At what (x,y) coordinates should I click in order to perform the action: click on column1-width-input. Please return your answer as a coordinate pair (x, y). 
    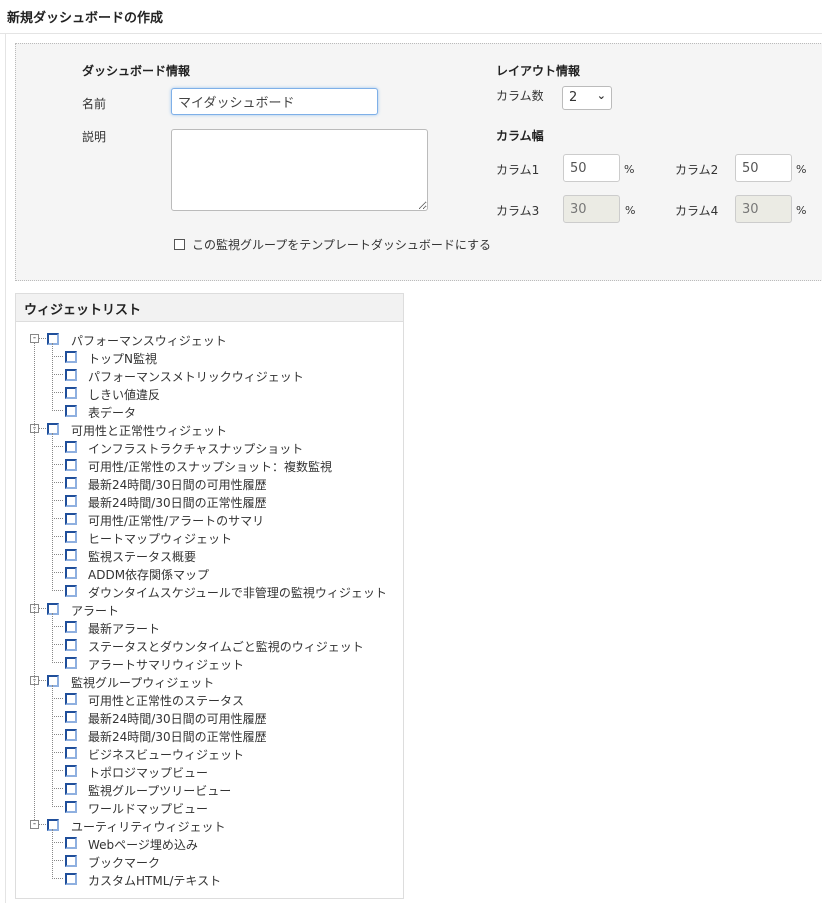
    Looking at the image, I should click on (591, 168).